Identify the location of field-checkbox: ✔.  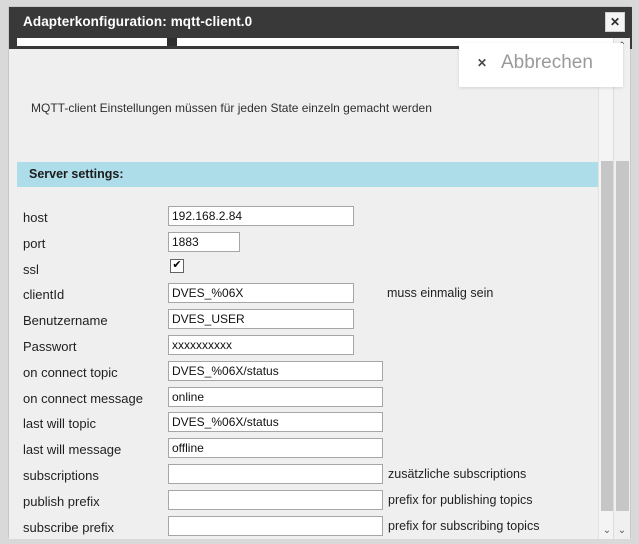
(177, 265).